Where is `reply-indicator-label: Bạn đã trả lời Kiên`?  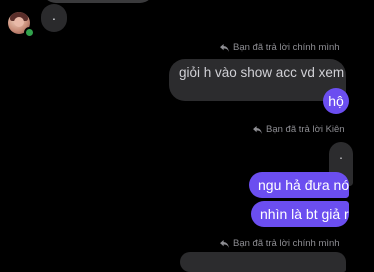 reply-indicator-label: Bạn đã trả lời Kiên is located at coordinates (305, 129).